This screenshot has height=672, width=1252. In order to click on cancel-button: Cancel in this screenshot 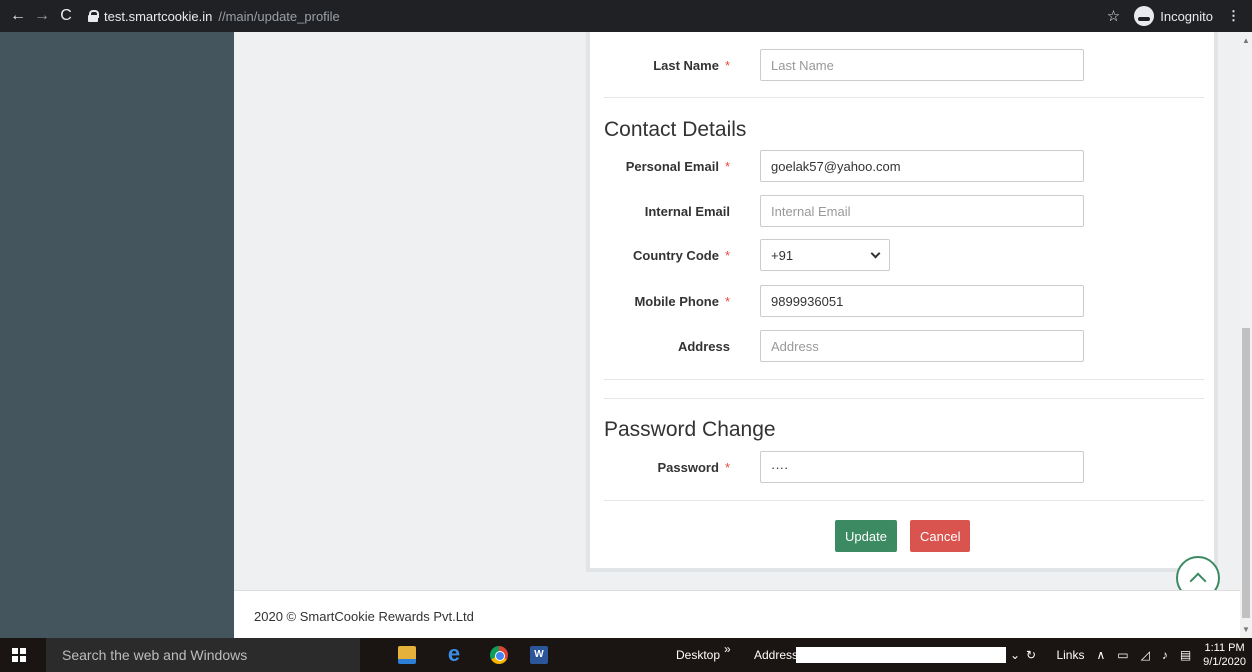, I will do `click(940, 536)`.